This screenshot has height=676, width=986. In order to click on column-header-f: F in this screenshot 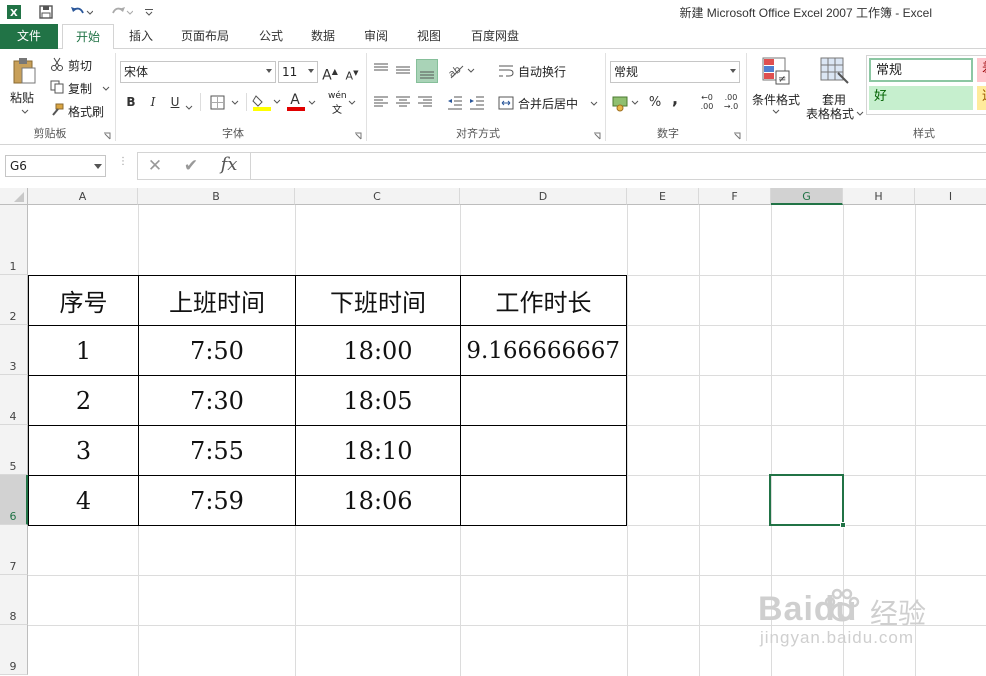, I will do `click(735, 196)`.